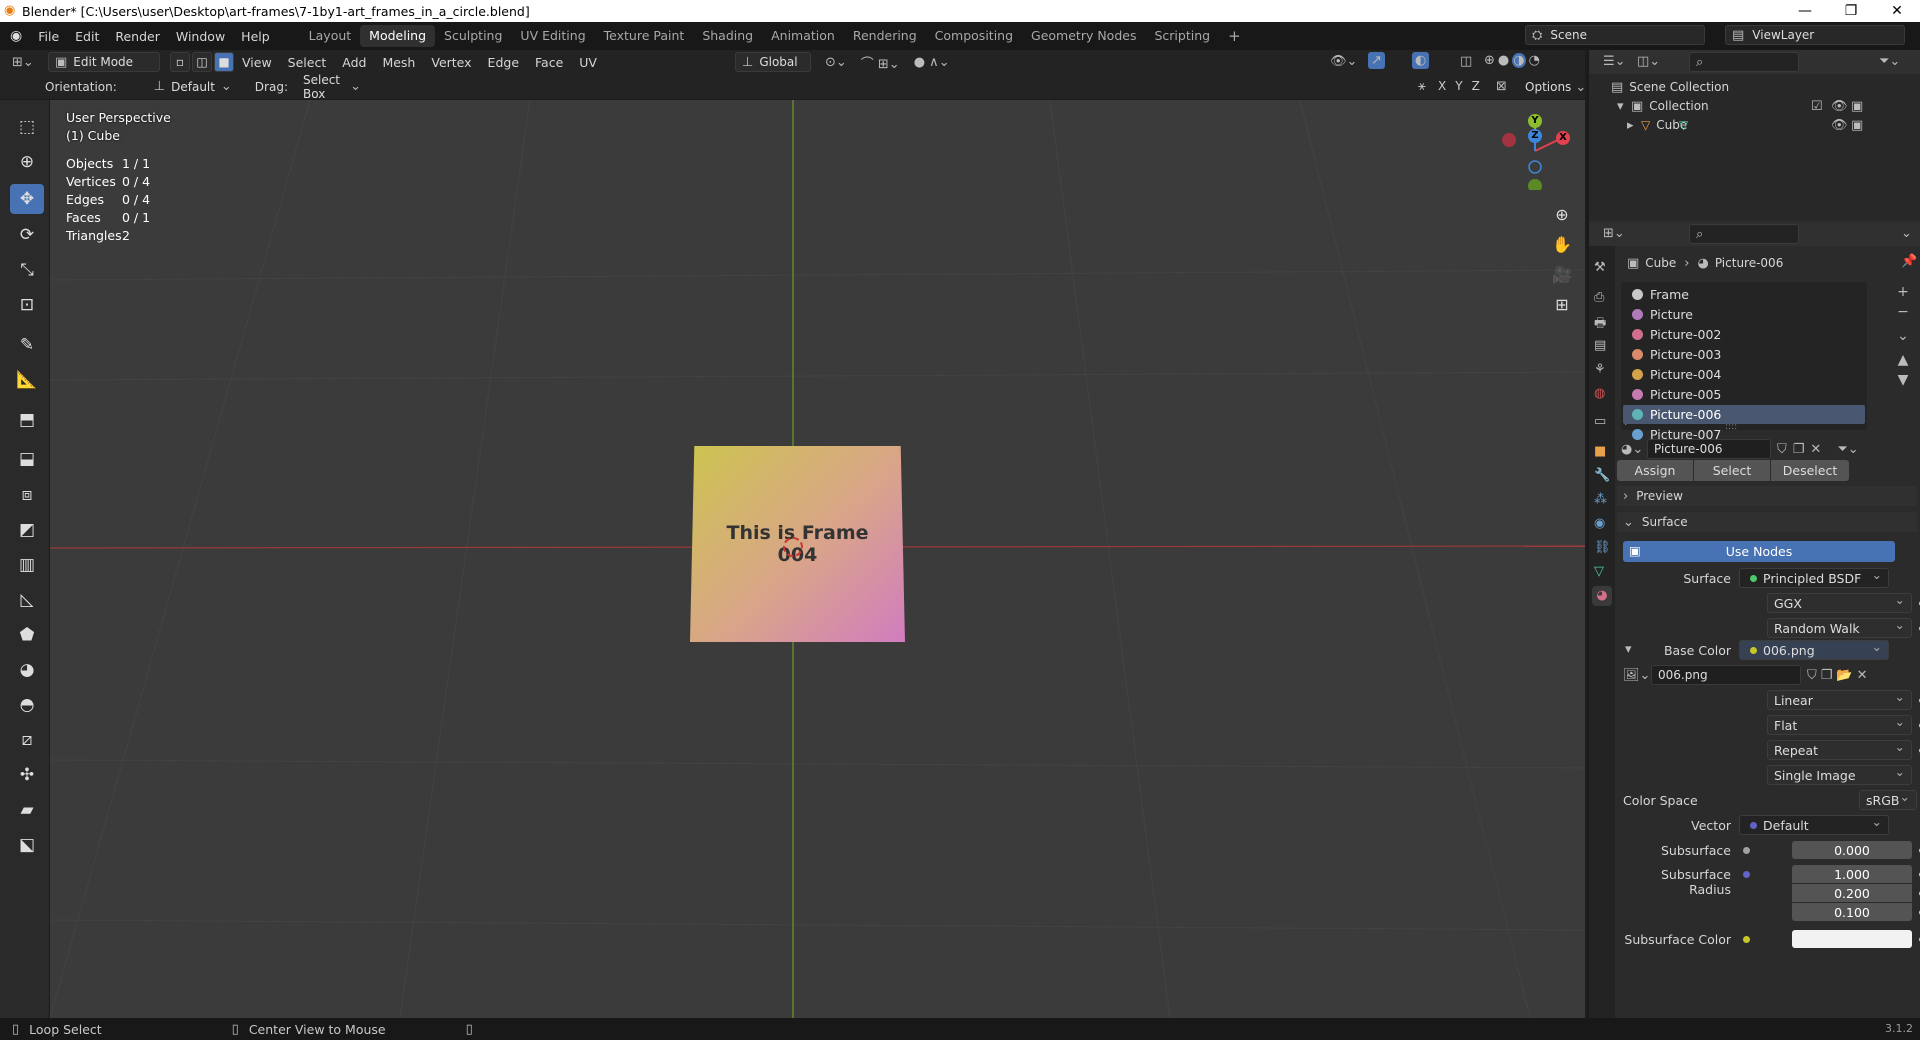 Image resolution: width=1920 pixels, height=1040 pixels. I want to click on menu-face: Face, so click(549, 62).